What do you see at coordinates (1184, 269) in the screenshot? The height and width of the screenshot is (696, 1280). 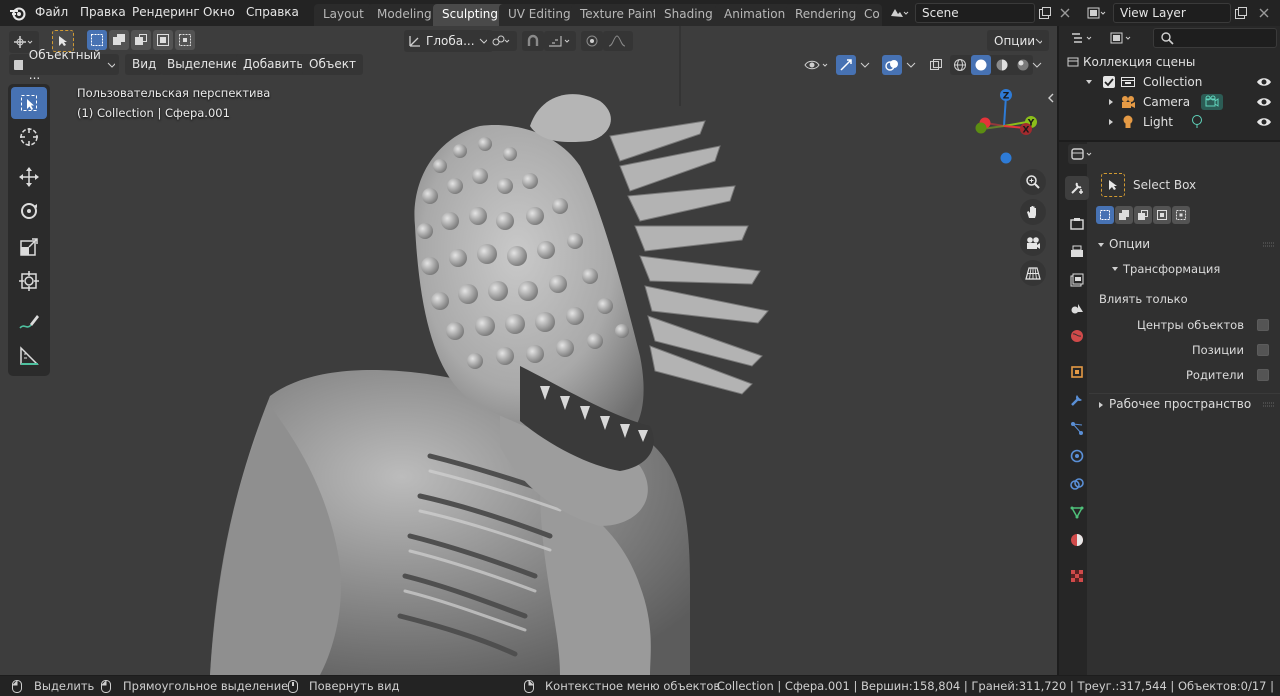 I see `transform-subsection-header: Трансформация` at bounding box center [1184, 269].